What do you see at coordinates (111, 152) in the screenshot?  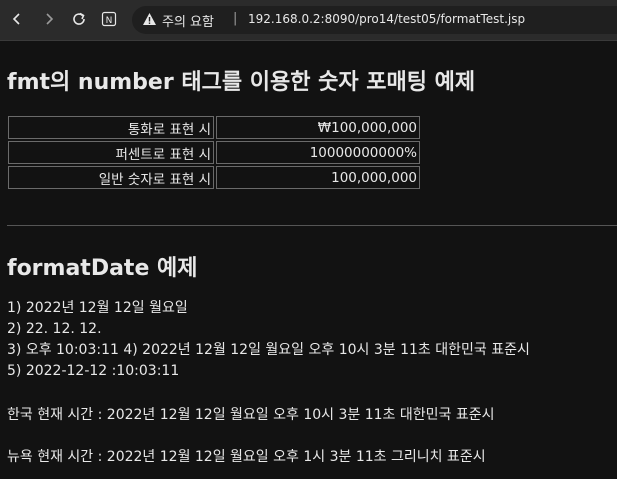 I see `table-cell-label: 퍼센트로 표현 시` at bounding box center [111, 152].